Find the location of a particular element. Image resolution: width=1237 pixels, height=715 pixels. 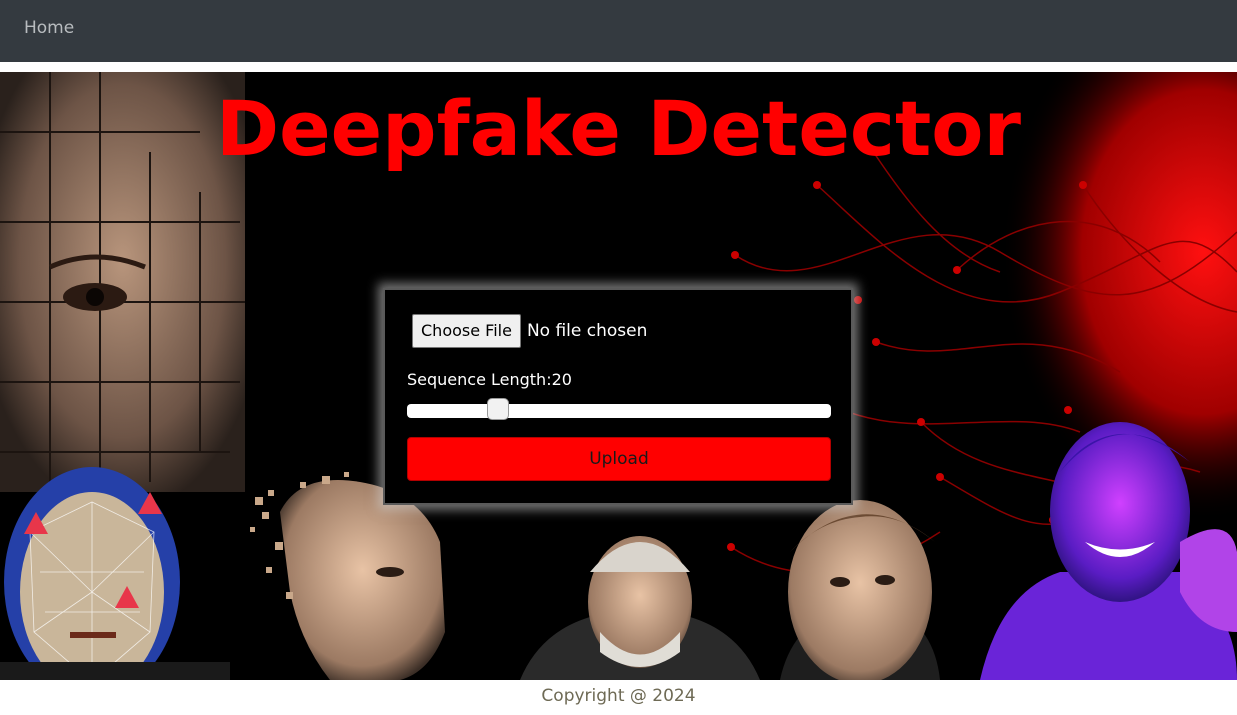

footer-copyright: Copyright @ 2024 is located at coordinates (618, 696).